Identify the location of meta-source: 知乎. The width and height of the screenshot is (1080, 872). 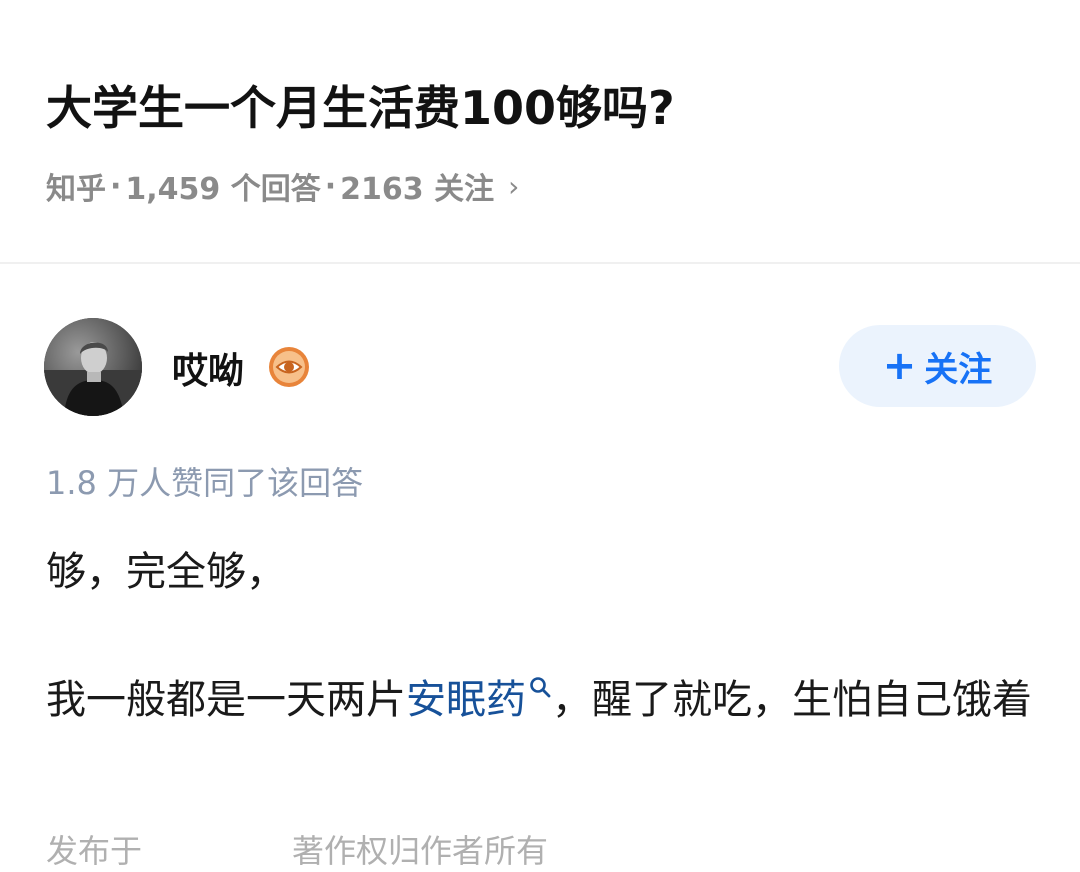
(76, 189).